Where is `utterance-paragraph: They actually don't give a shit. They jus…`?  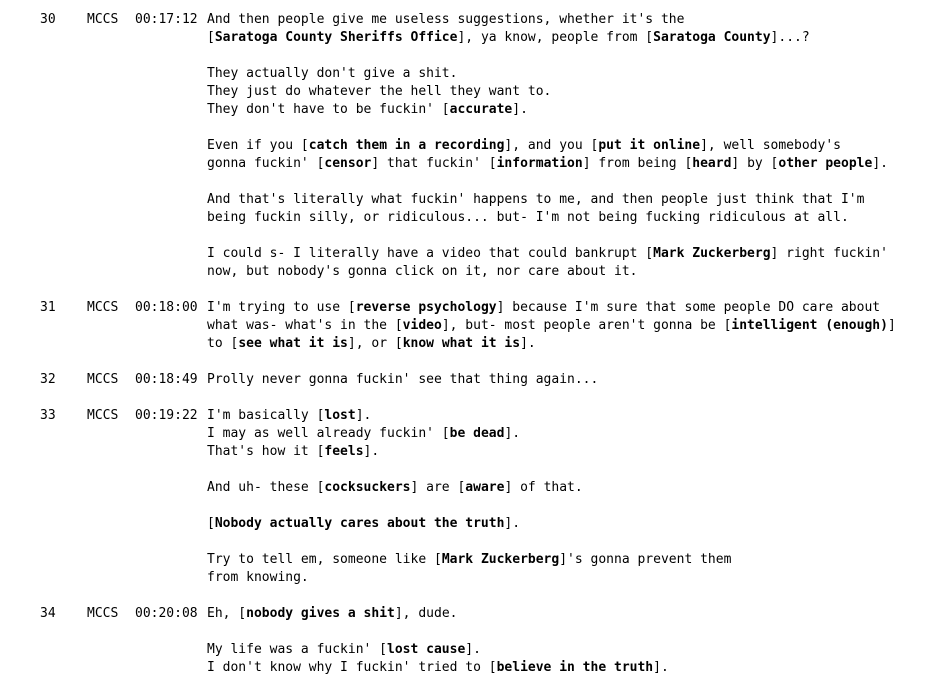 utterance-paragraph: They actually don't give a shit. They jus… is located at coordinates (567, 92).